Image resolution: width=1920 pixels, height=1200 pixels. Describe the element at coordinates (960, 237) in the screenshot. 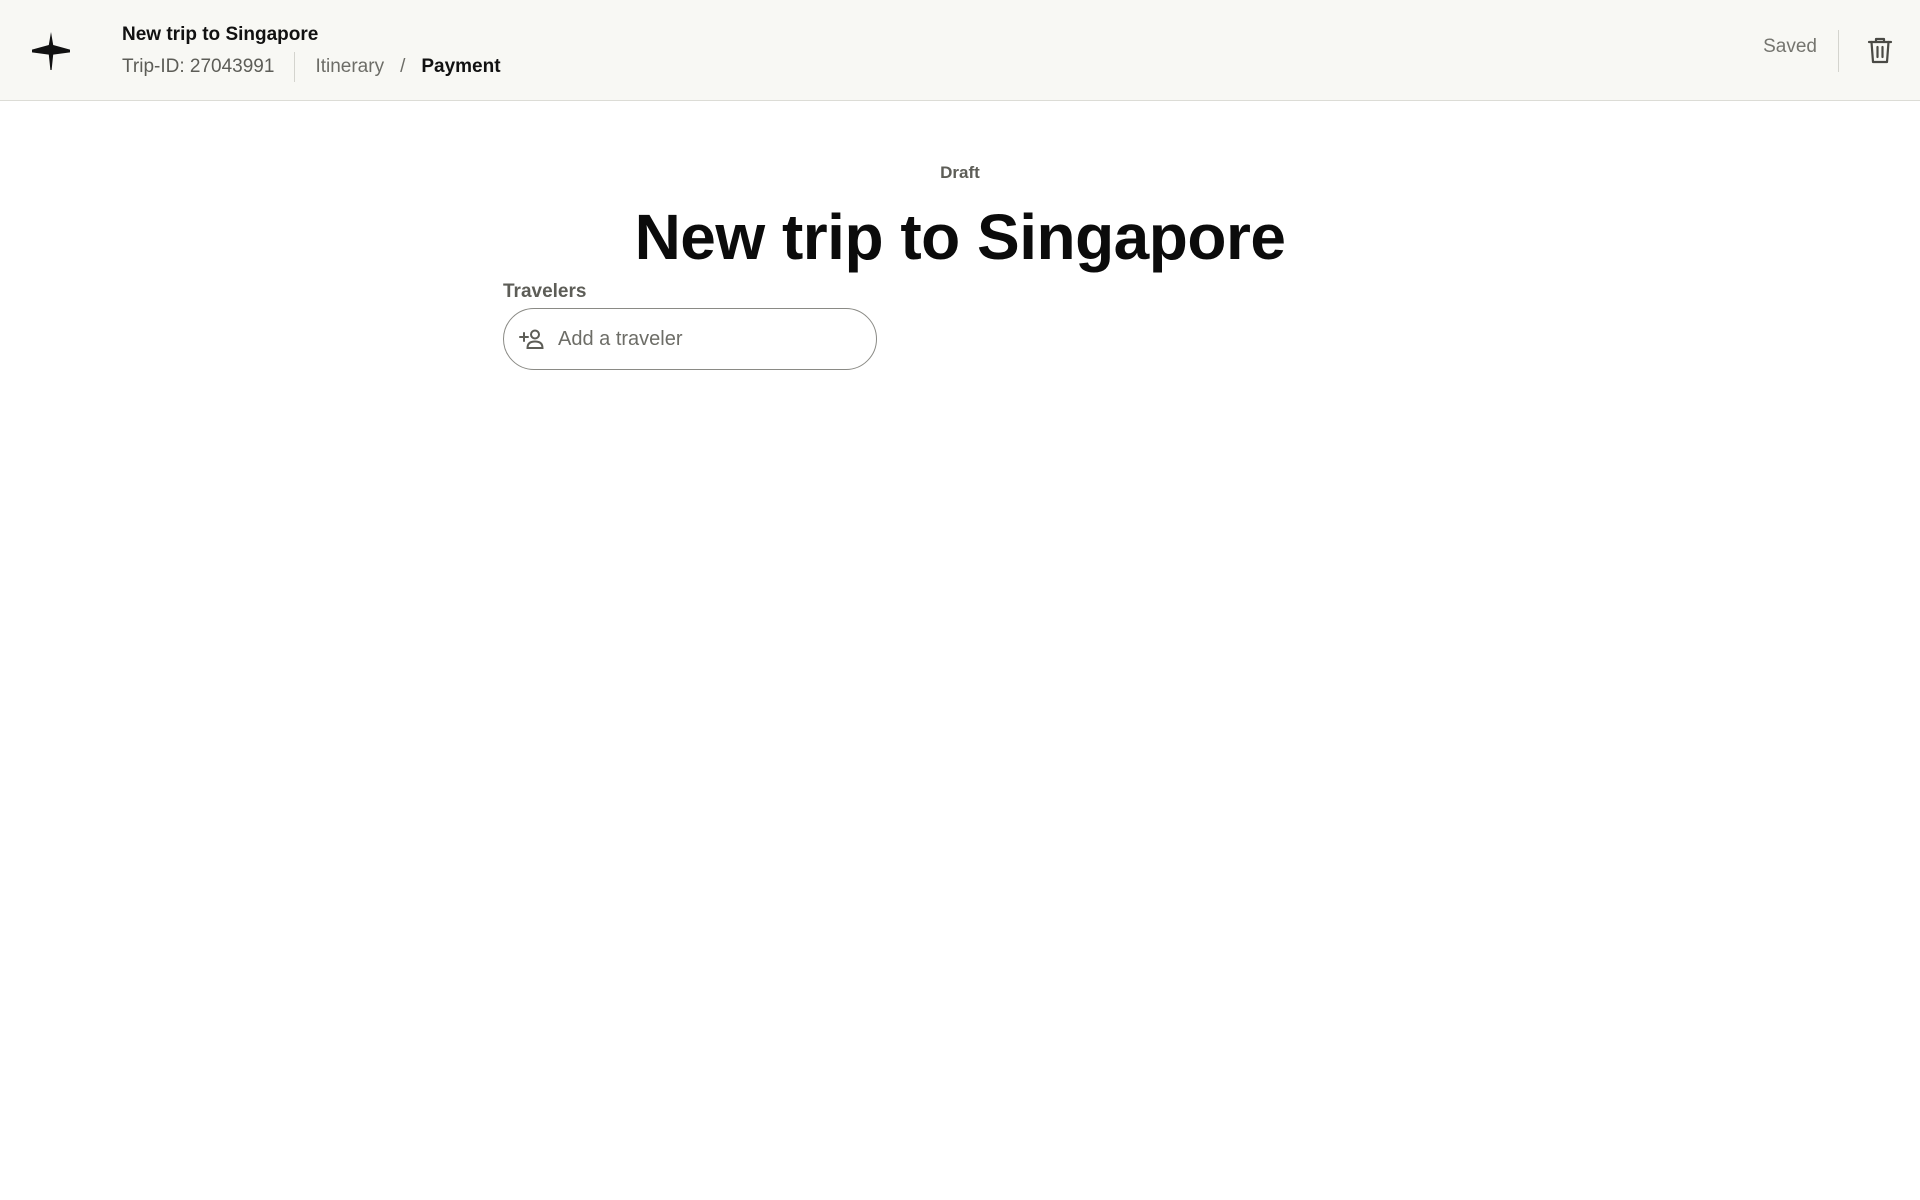

I see `page-title: New trip to Singapore` at that location.